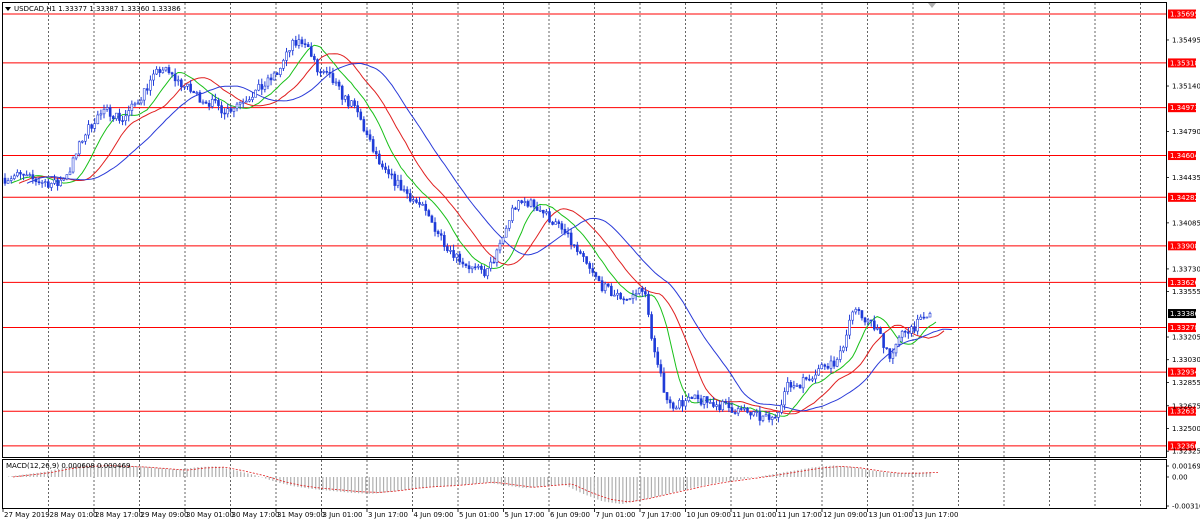 The height and width of the screenshot is (527, 1200). What do you see at coordinates (210, 515) in the screenshot?
I see `time-label: 30 May 01:00` at bounding box center [210, 515].